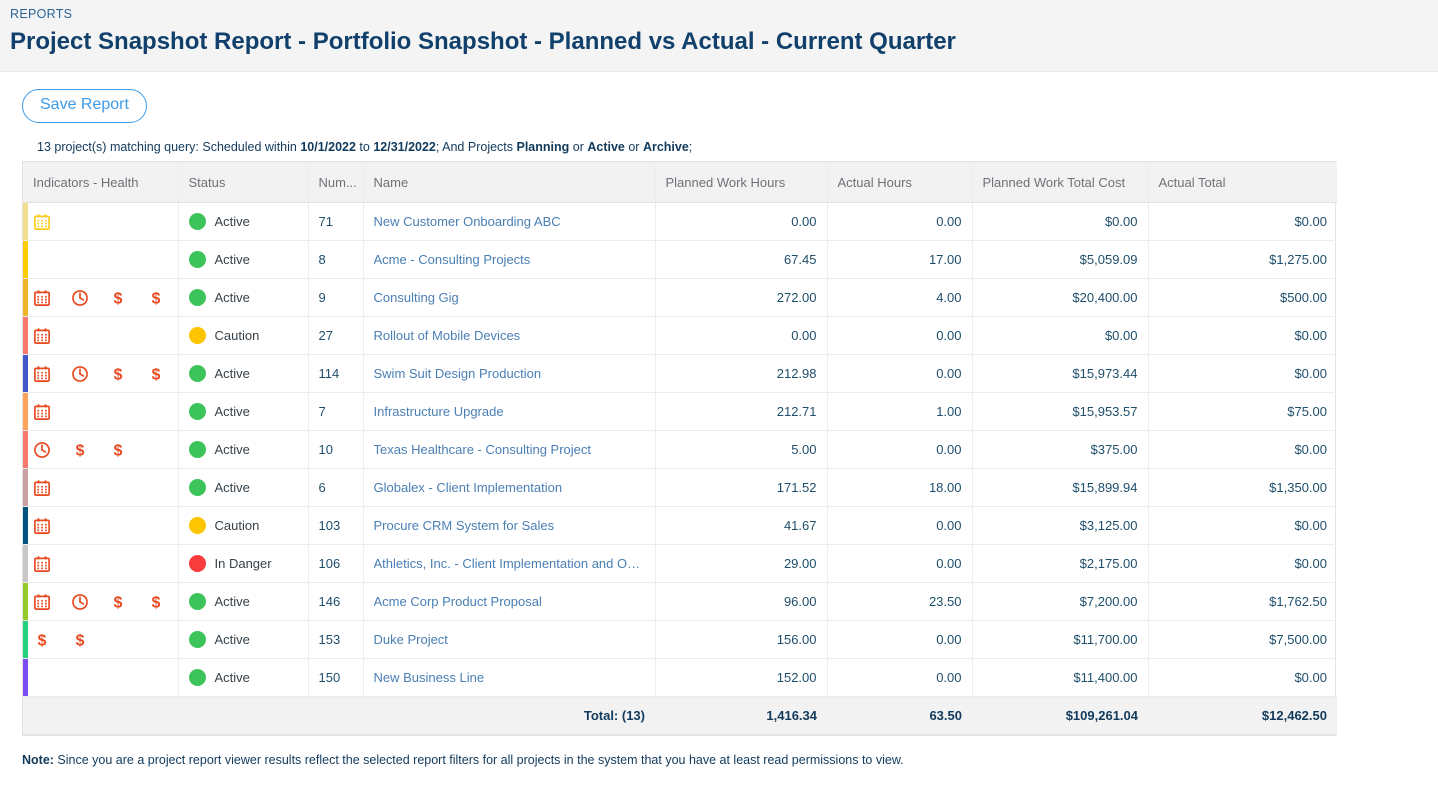 The height and width of the screenshot is (787, 1438). What do you see at coordinates (509, 259) in the screenshot?
I see `project-name-link: Acme - Consulting Projects` at bounding box center [509, 259].